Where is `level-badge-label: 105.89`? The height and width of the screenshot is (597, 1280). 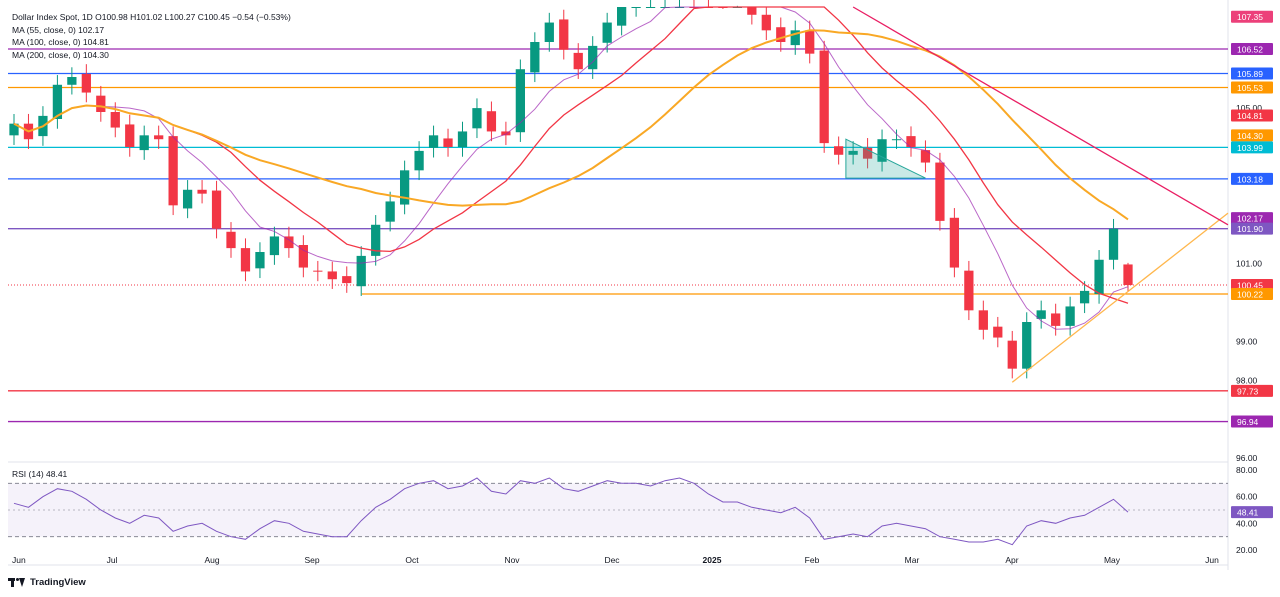 level-badge-label: 105.89 is located at coordinates (1250, 74).